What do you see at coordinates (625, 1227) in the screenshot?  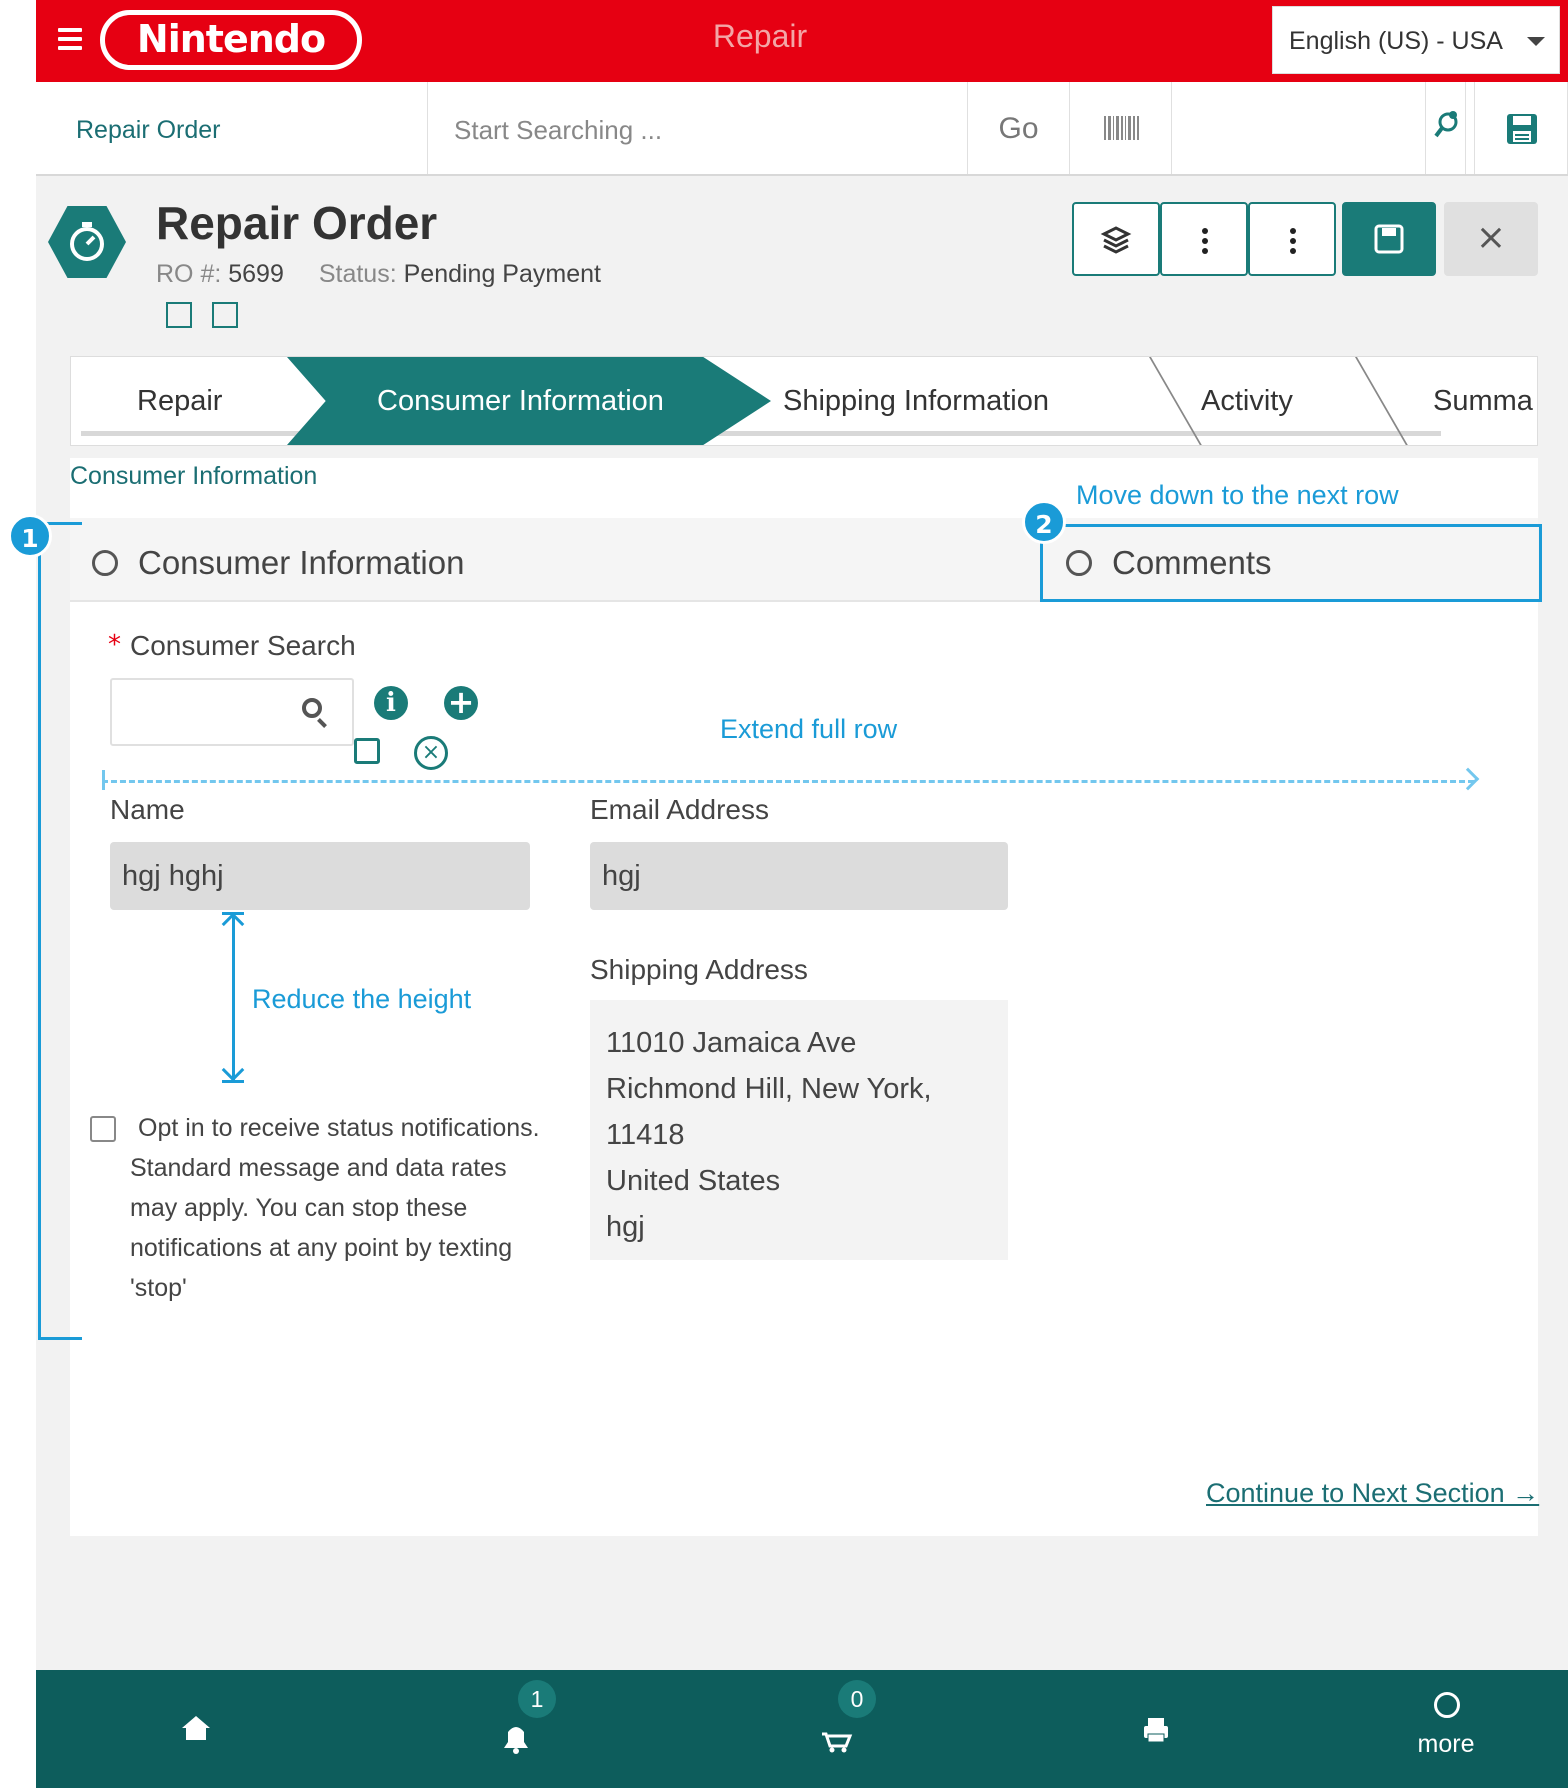 I see `address-line: hgj` at bounding box center [625, 1227].